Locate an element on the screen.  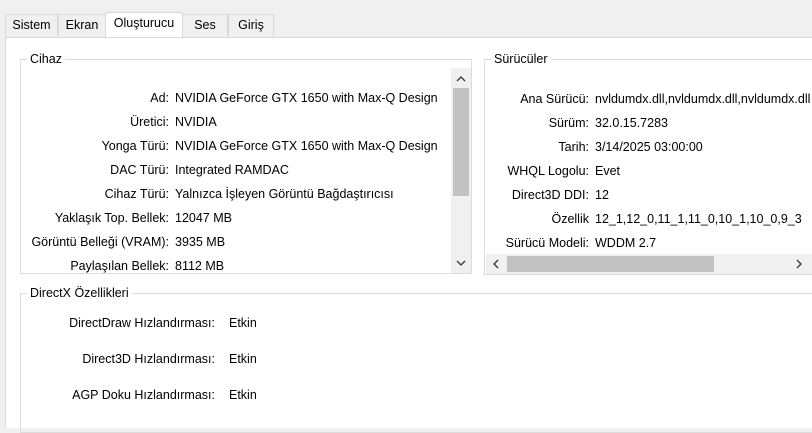
directx-features-title: DirectX Özellikleri is located at coordinates (79, 293).